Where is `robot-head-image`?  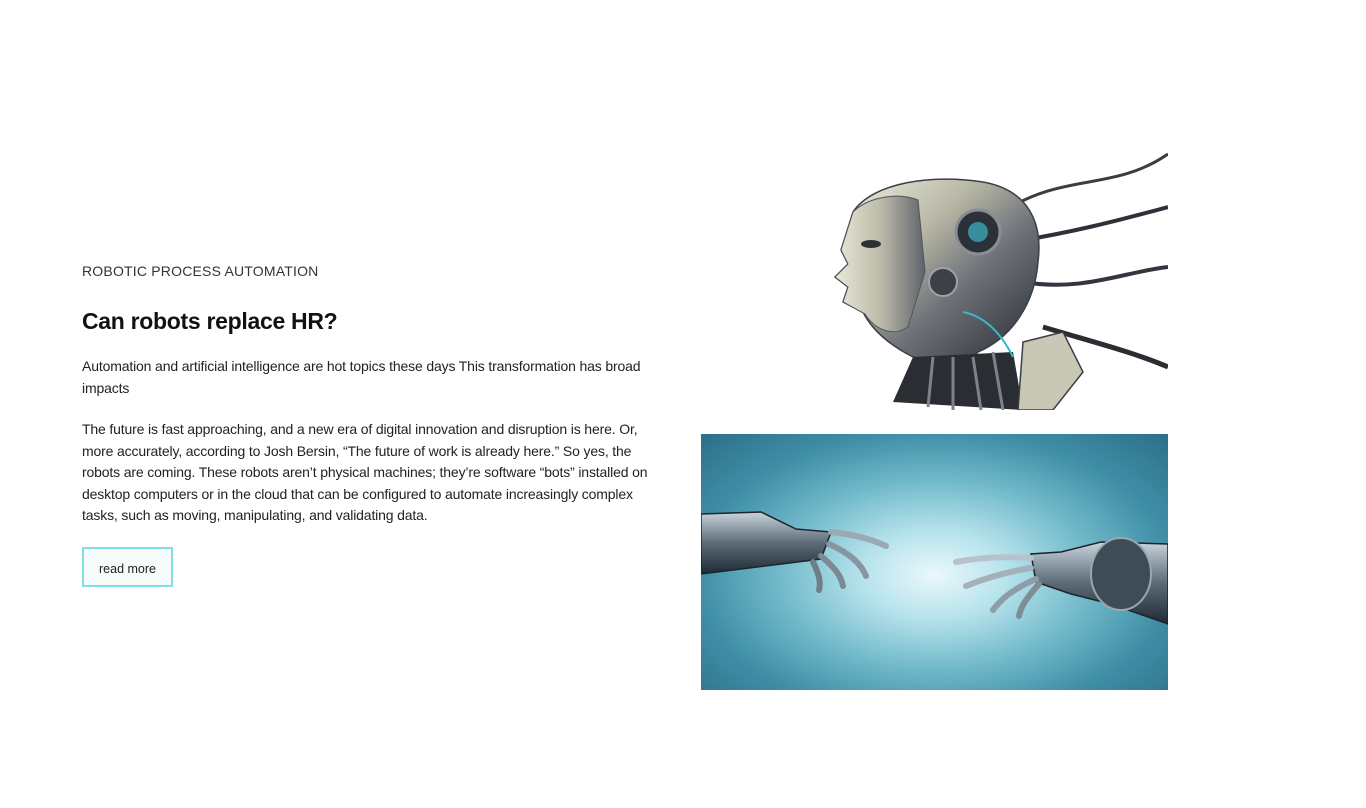 robot-head-image is located at coordinates (990, 281).